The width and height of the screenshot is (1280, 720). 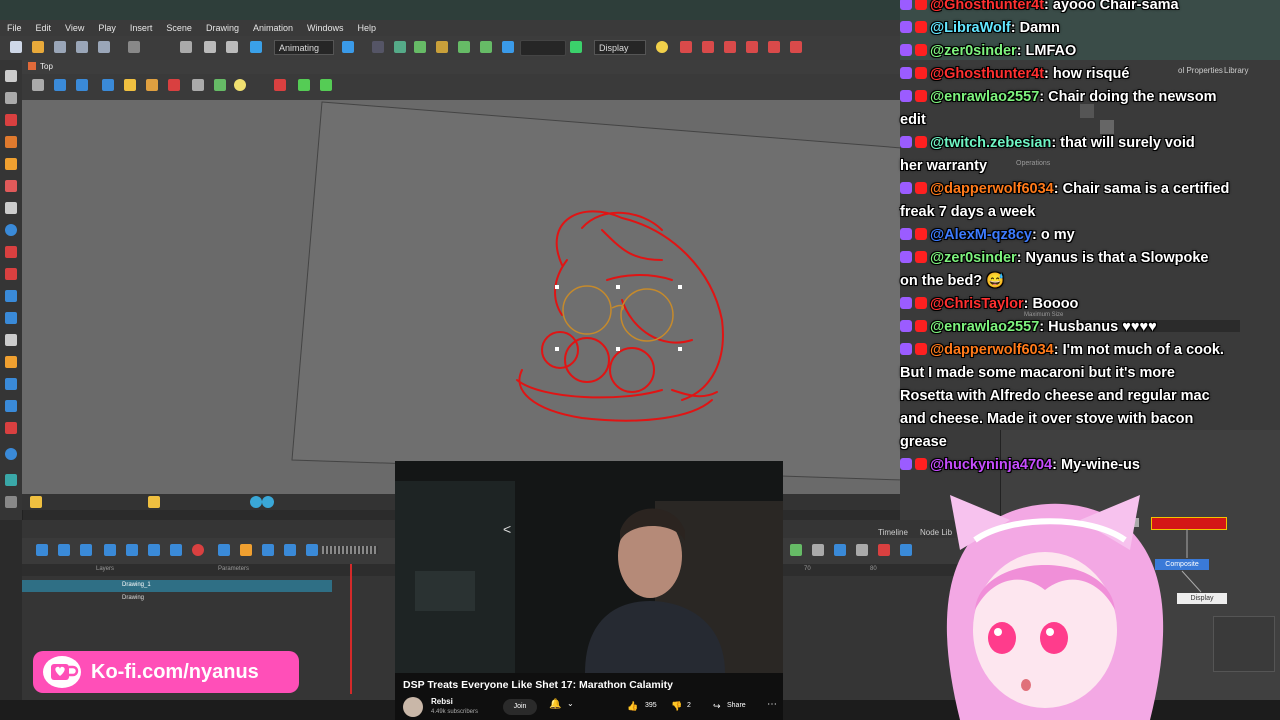 What do you see at coordinates (378, 47) in the screenshot?
I see `grid-icon` at bounding box center [378, 47].